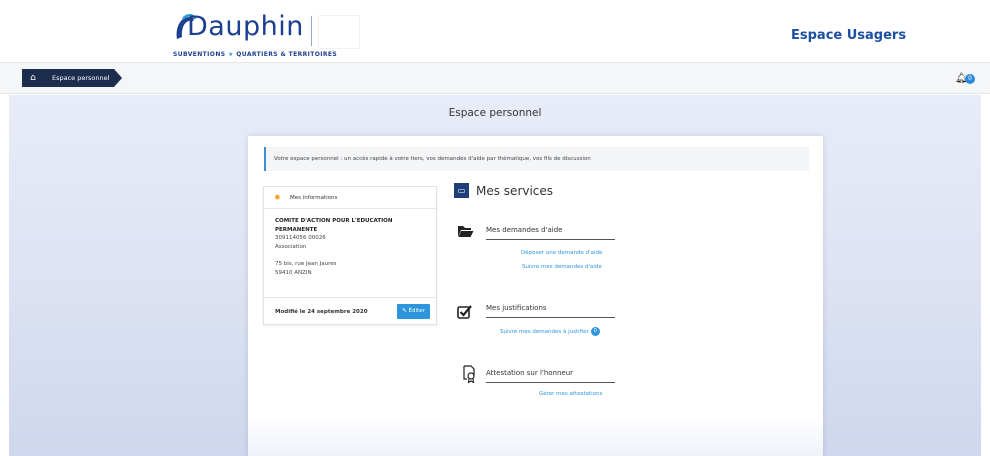  I want to click on users-icon: ✹, so click(277, 197).